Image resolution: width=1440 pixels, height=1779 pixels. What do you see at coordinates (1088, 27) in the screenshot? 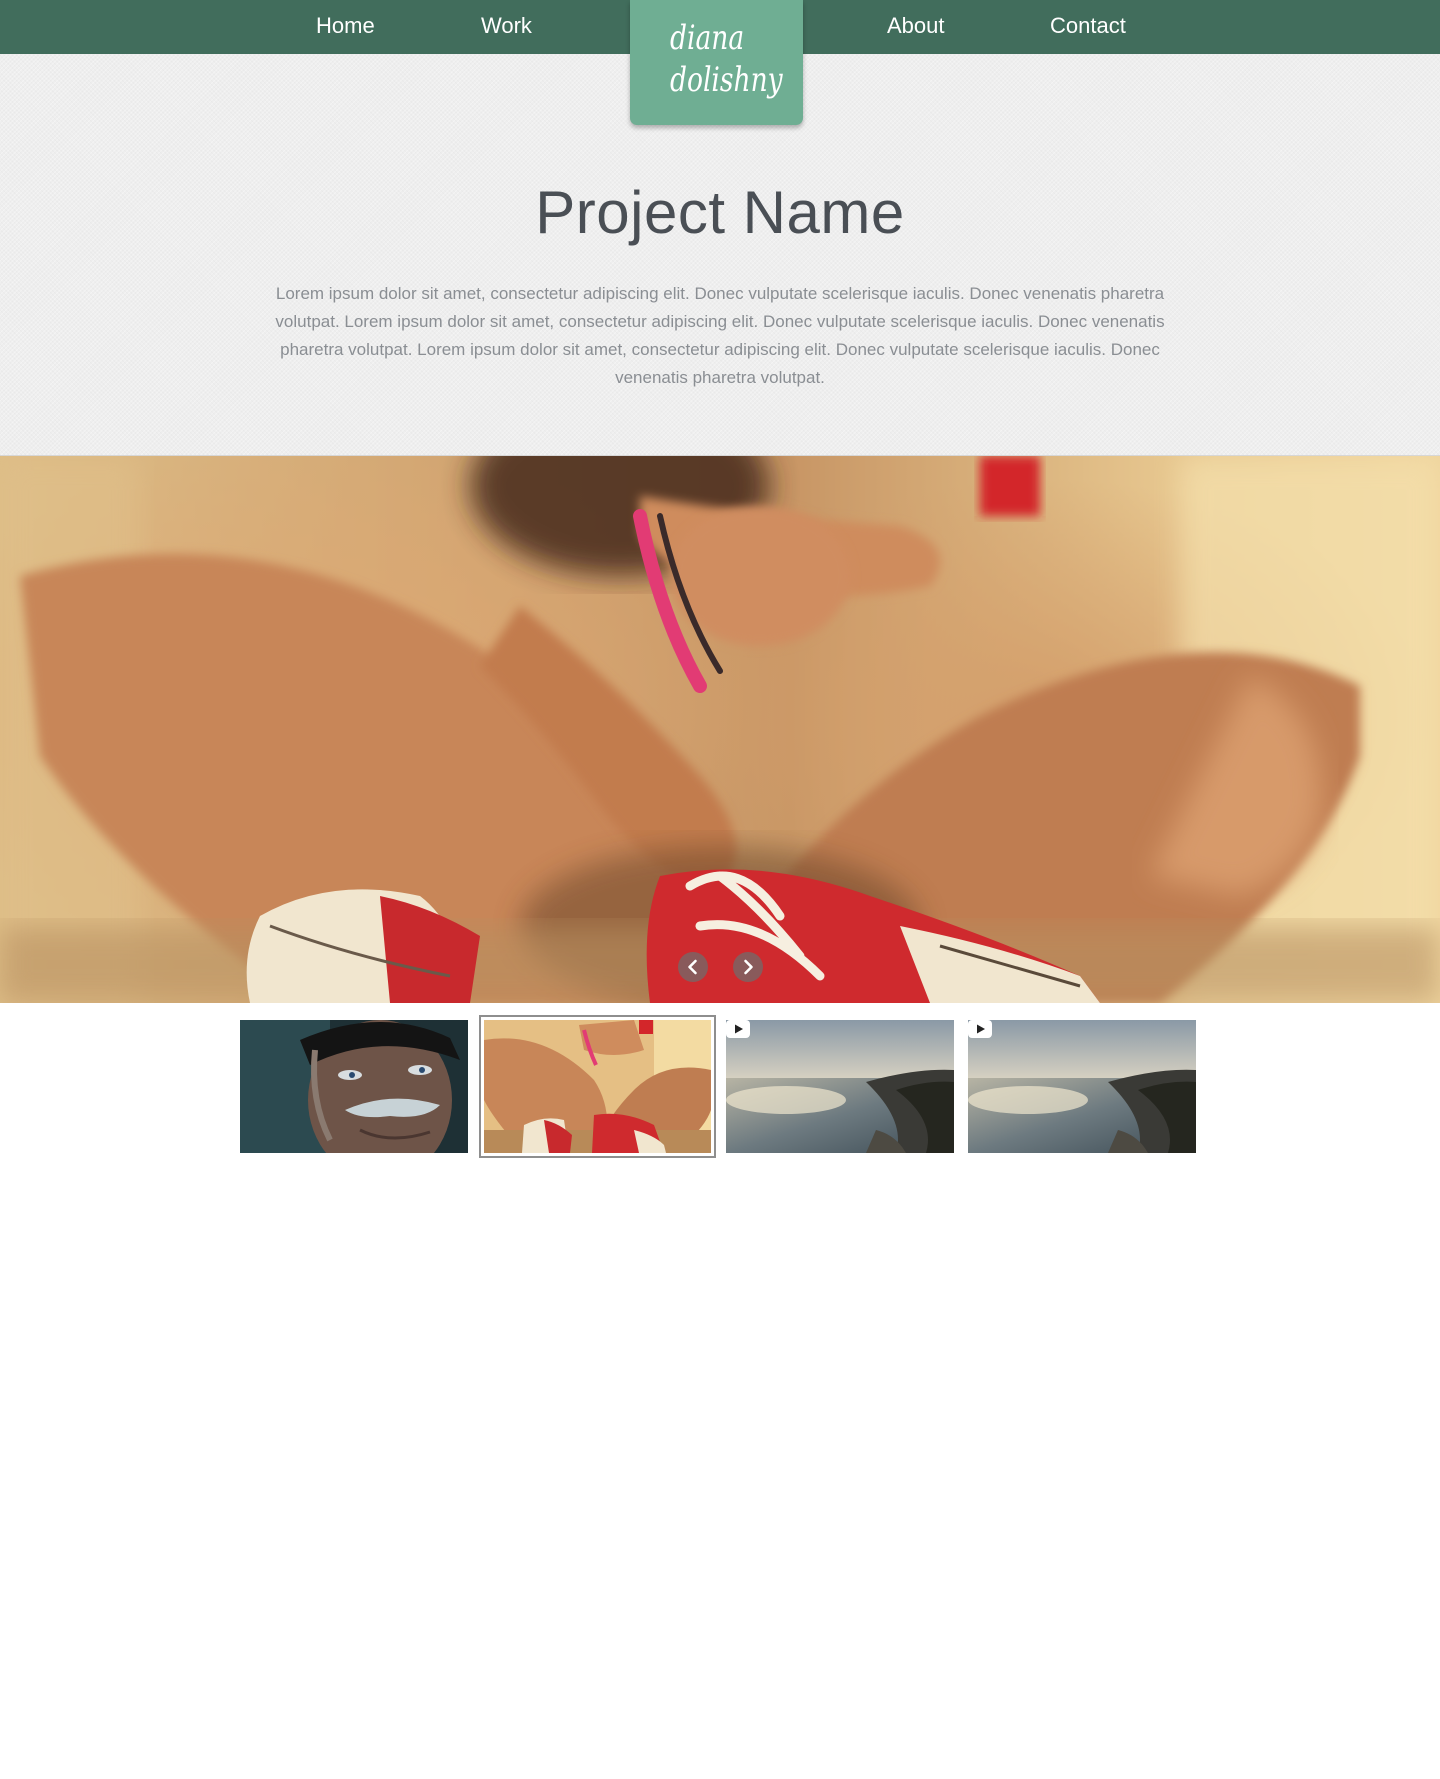
I see `nav-contact-link: Contact` at bounding box center [1088, 27].